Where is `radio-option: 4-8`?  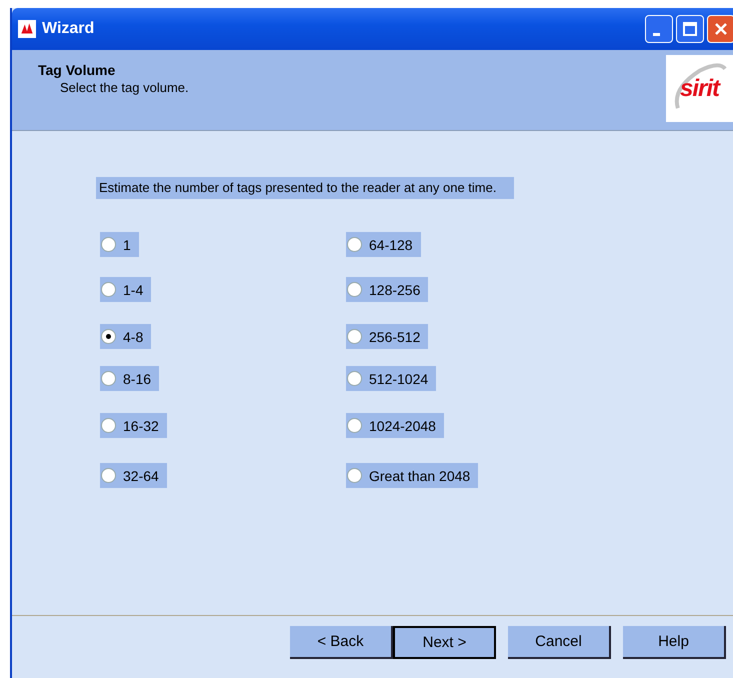 radio-option: 4-8 is located at coordinates (126, 336).